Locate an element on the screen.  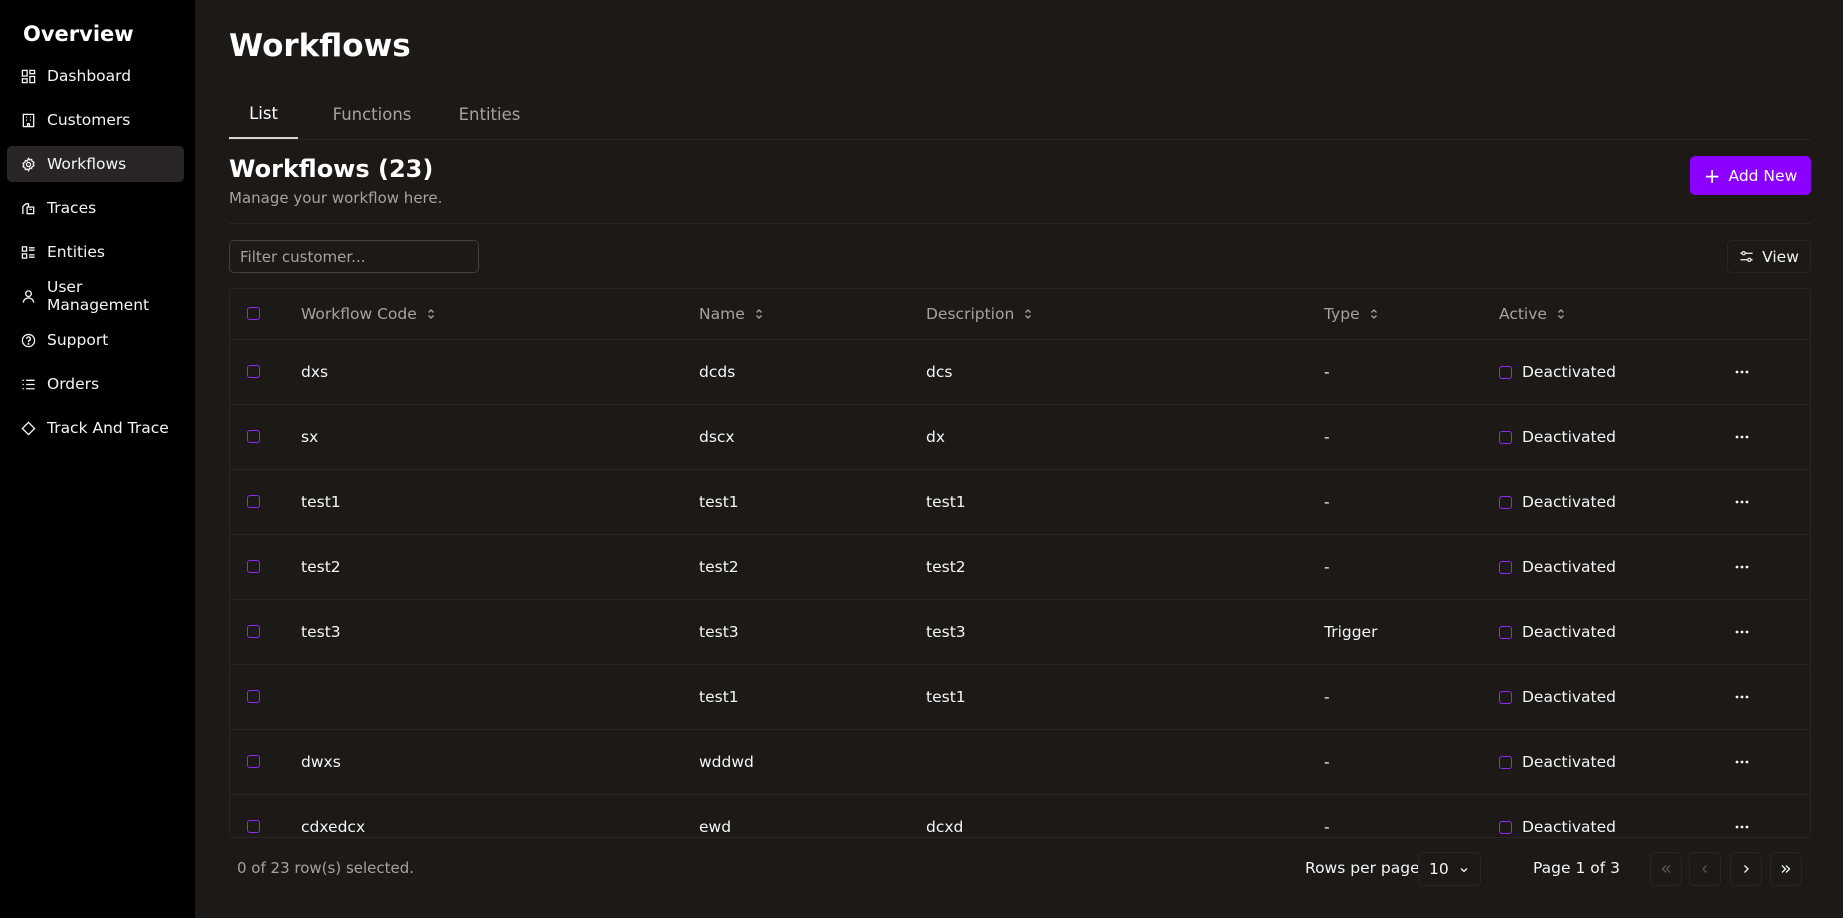
tab-bar: List Functions Entities is located at coordinates (1020, 115).